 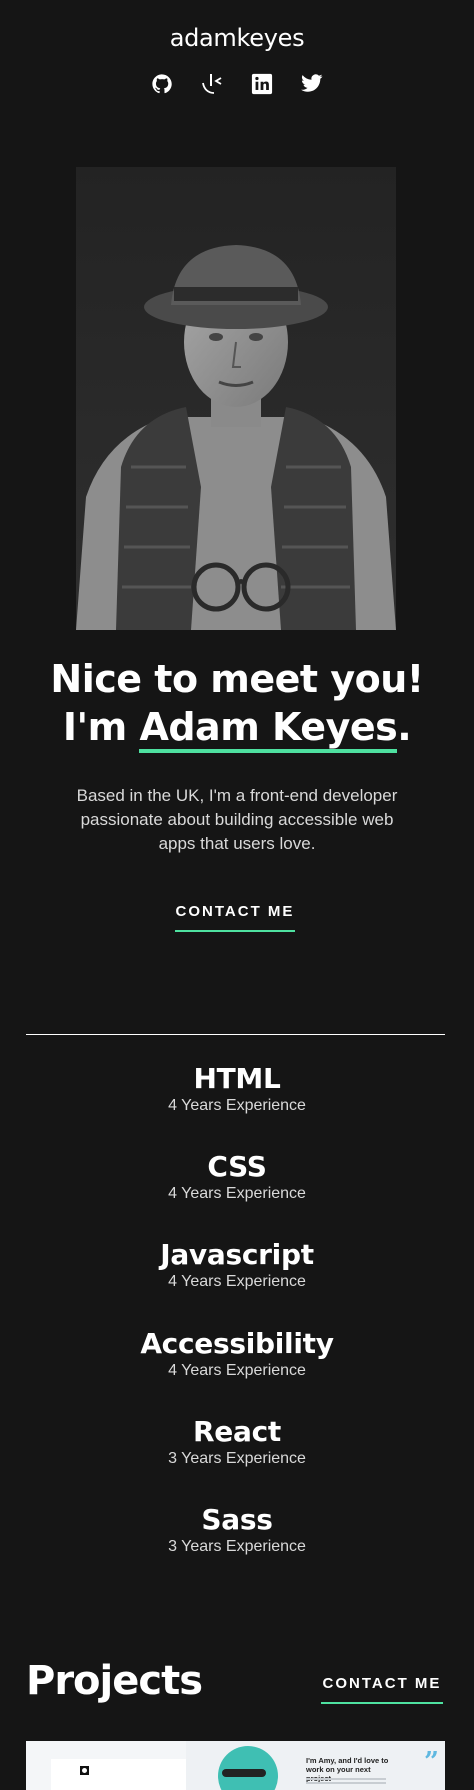 I want to click on skill-name: Sass, so click(x=237, y=1519).